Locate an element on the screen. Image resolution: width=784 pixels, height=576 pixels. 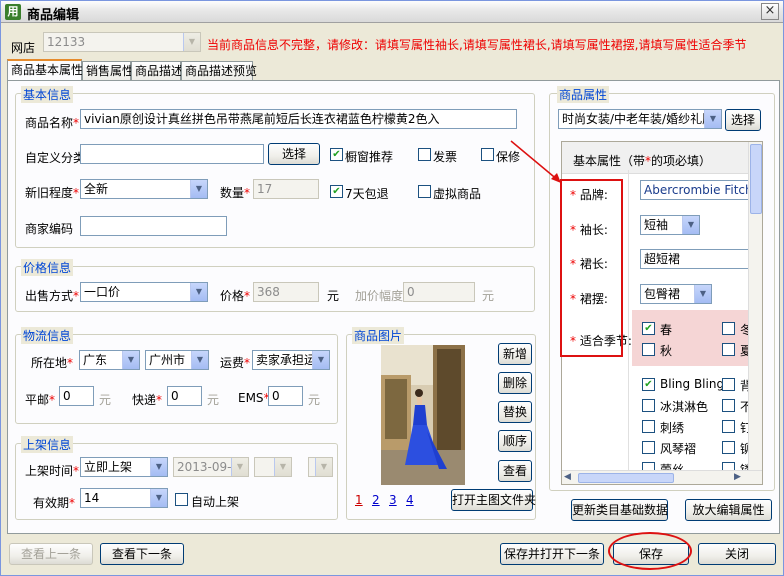
style-checkbox-1: ✔ is located at coordinates (648, 384).